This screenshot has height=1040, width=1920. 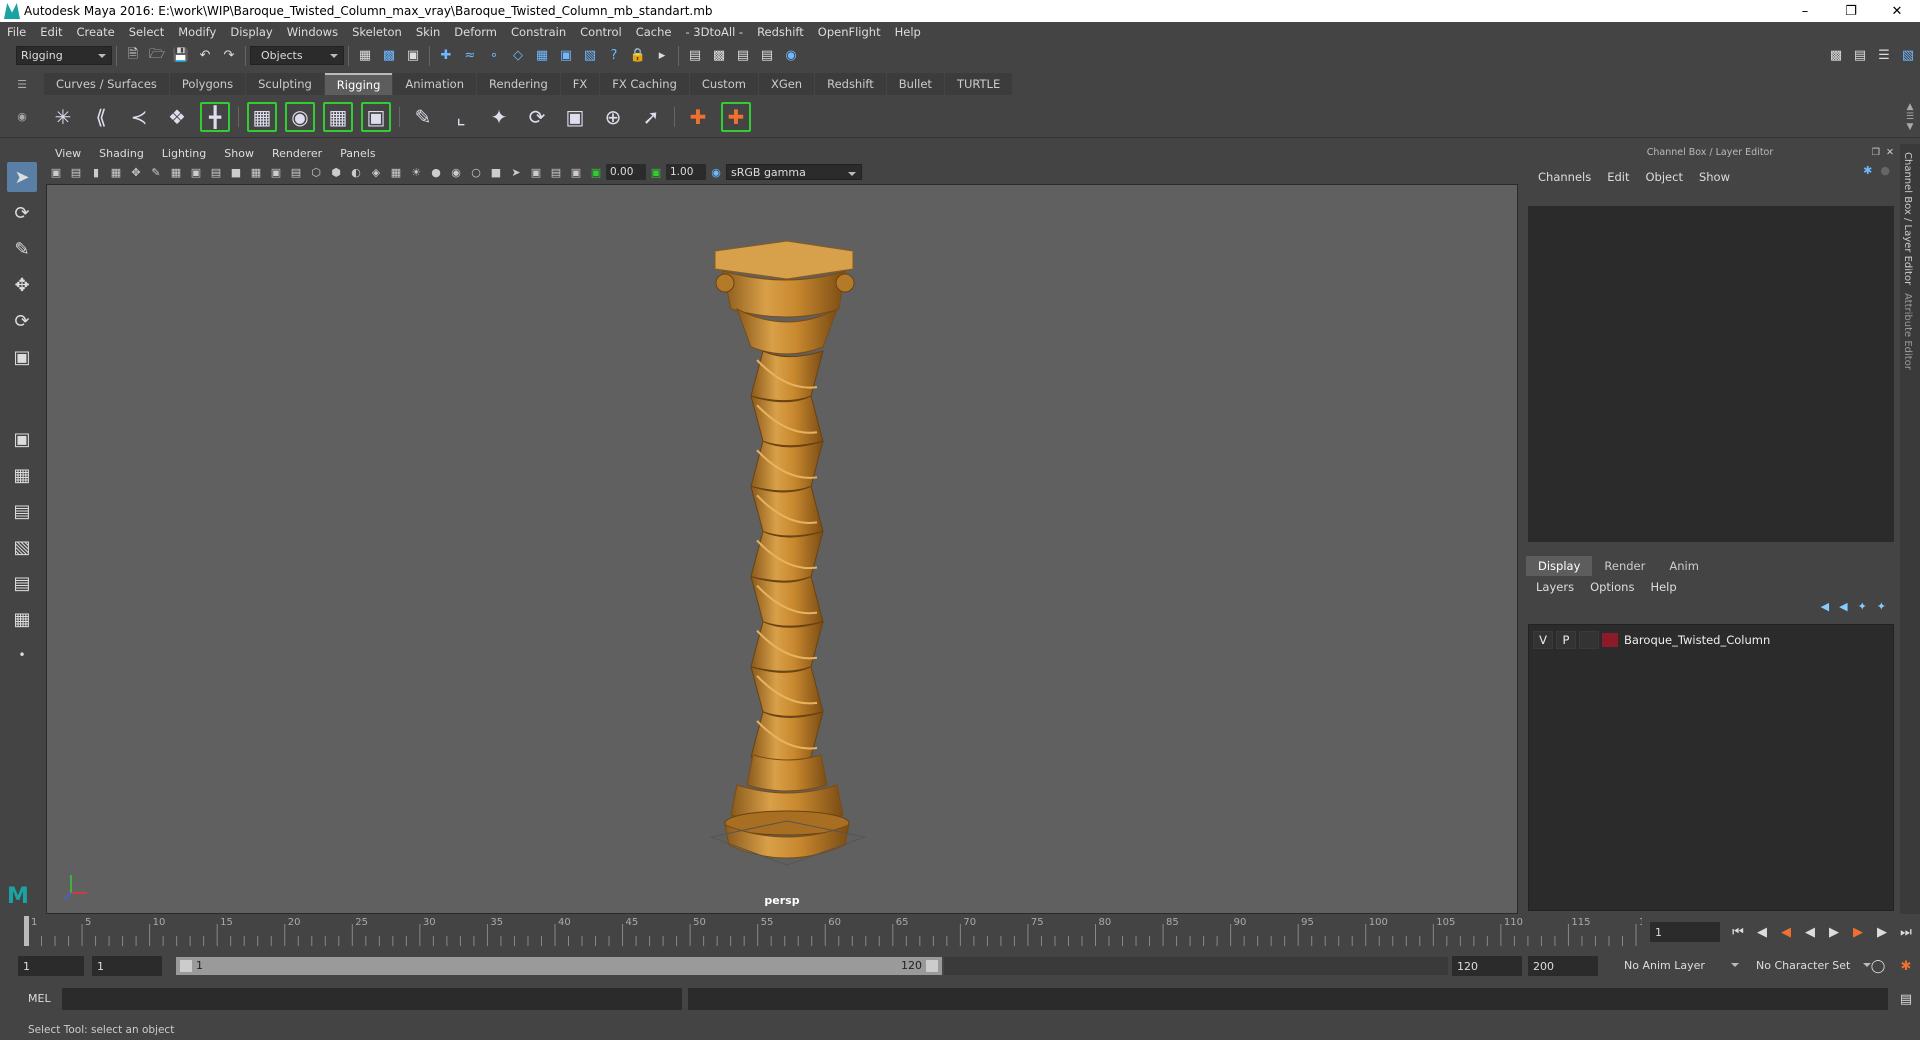 What do you see at coordinates (1881, 606) in the screenshot?
I see `new-layer-selected-icon: ✦` at bounding box center [1881, 606].